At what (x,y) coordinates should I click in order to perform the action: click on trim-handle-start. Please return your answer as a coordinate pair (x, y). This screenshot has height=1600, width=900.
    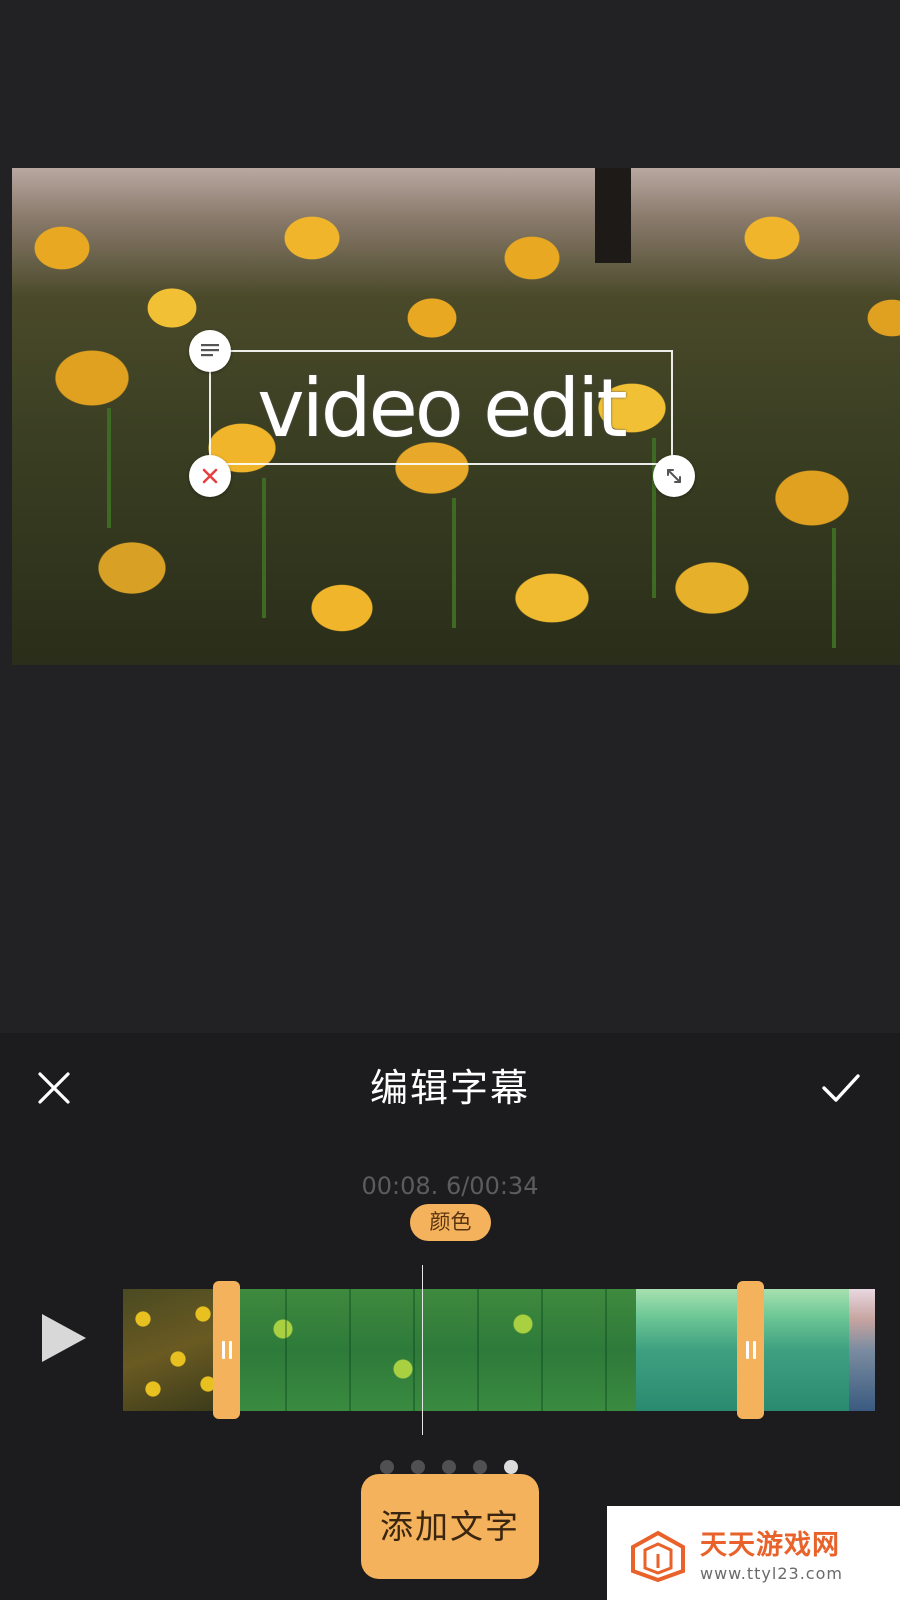
    Looking at the image, I should click on (226, 1350).